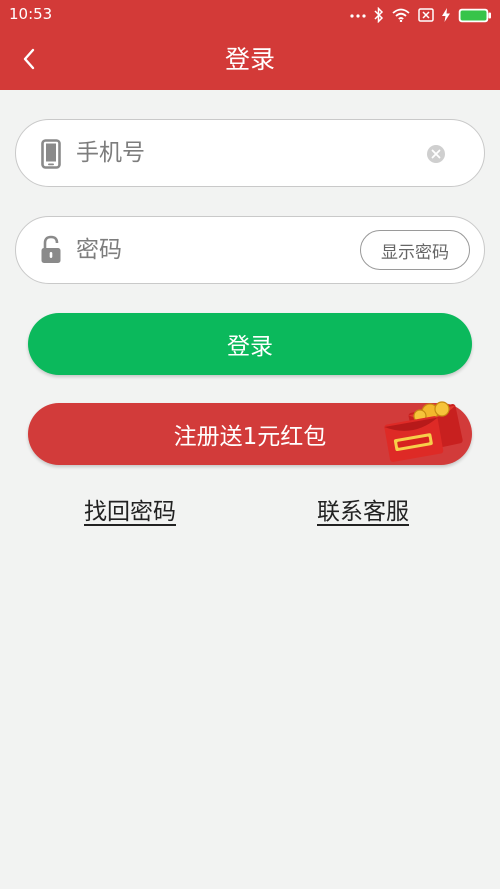 The width and height of the screenshot is (500, 889). What do you see at coordinates (130, 512) in the screenshot?
I see `forgot-password-link: 找回密码` at bounding box center [130, 512].